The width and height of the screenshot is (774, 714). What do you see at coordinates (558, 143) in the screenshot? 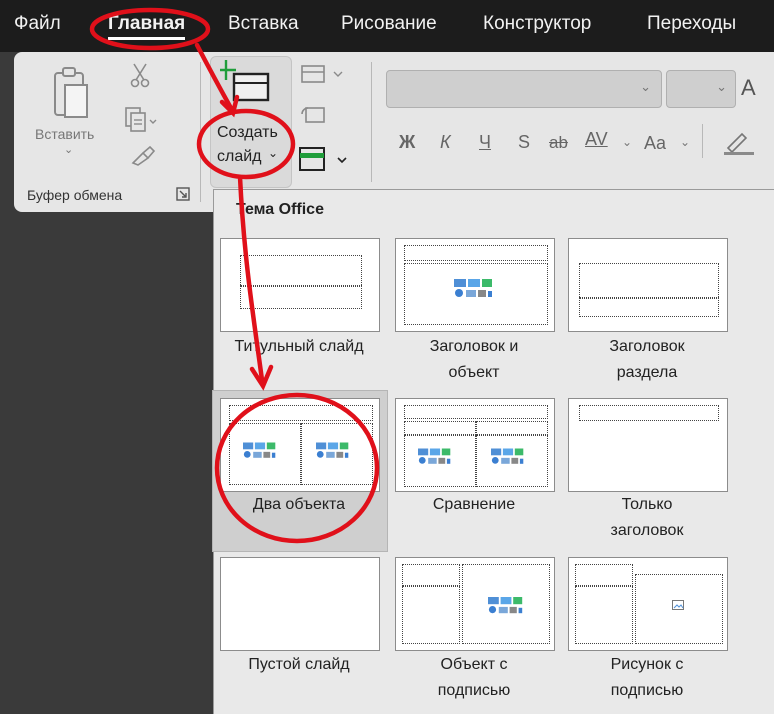
I see `strikethrough-button: ab` at bounding box center [558, 143].